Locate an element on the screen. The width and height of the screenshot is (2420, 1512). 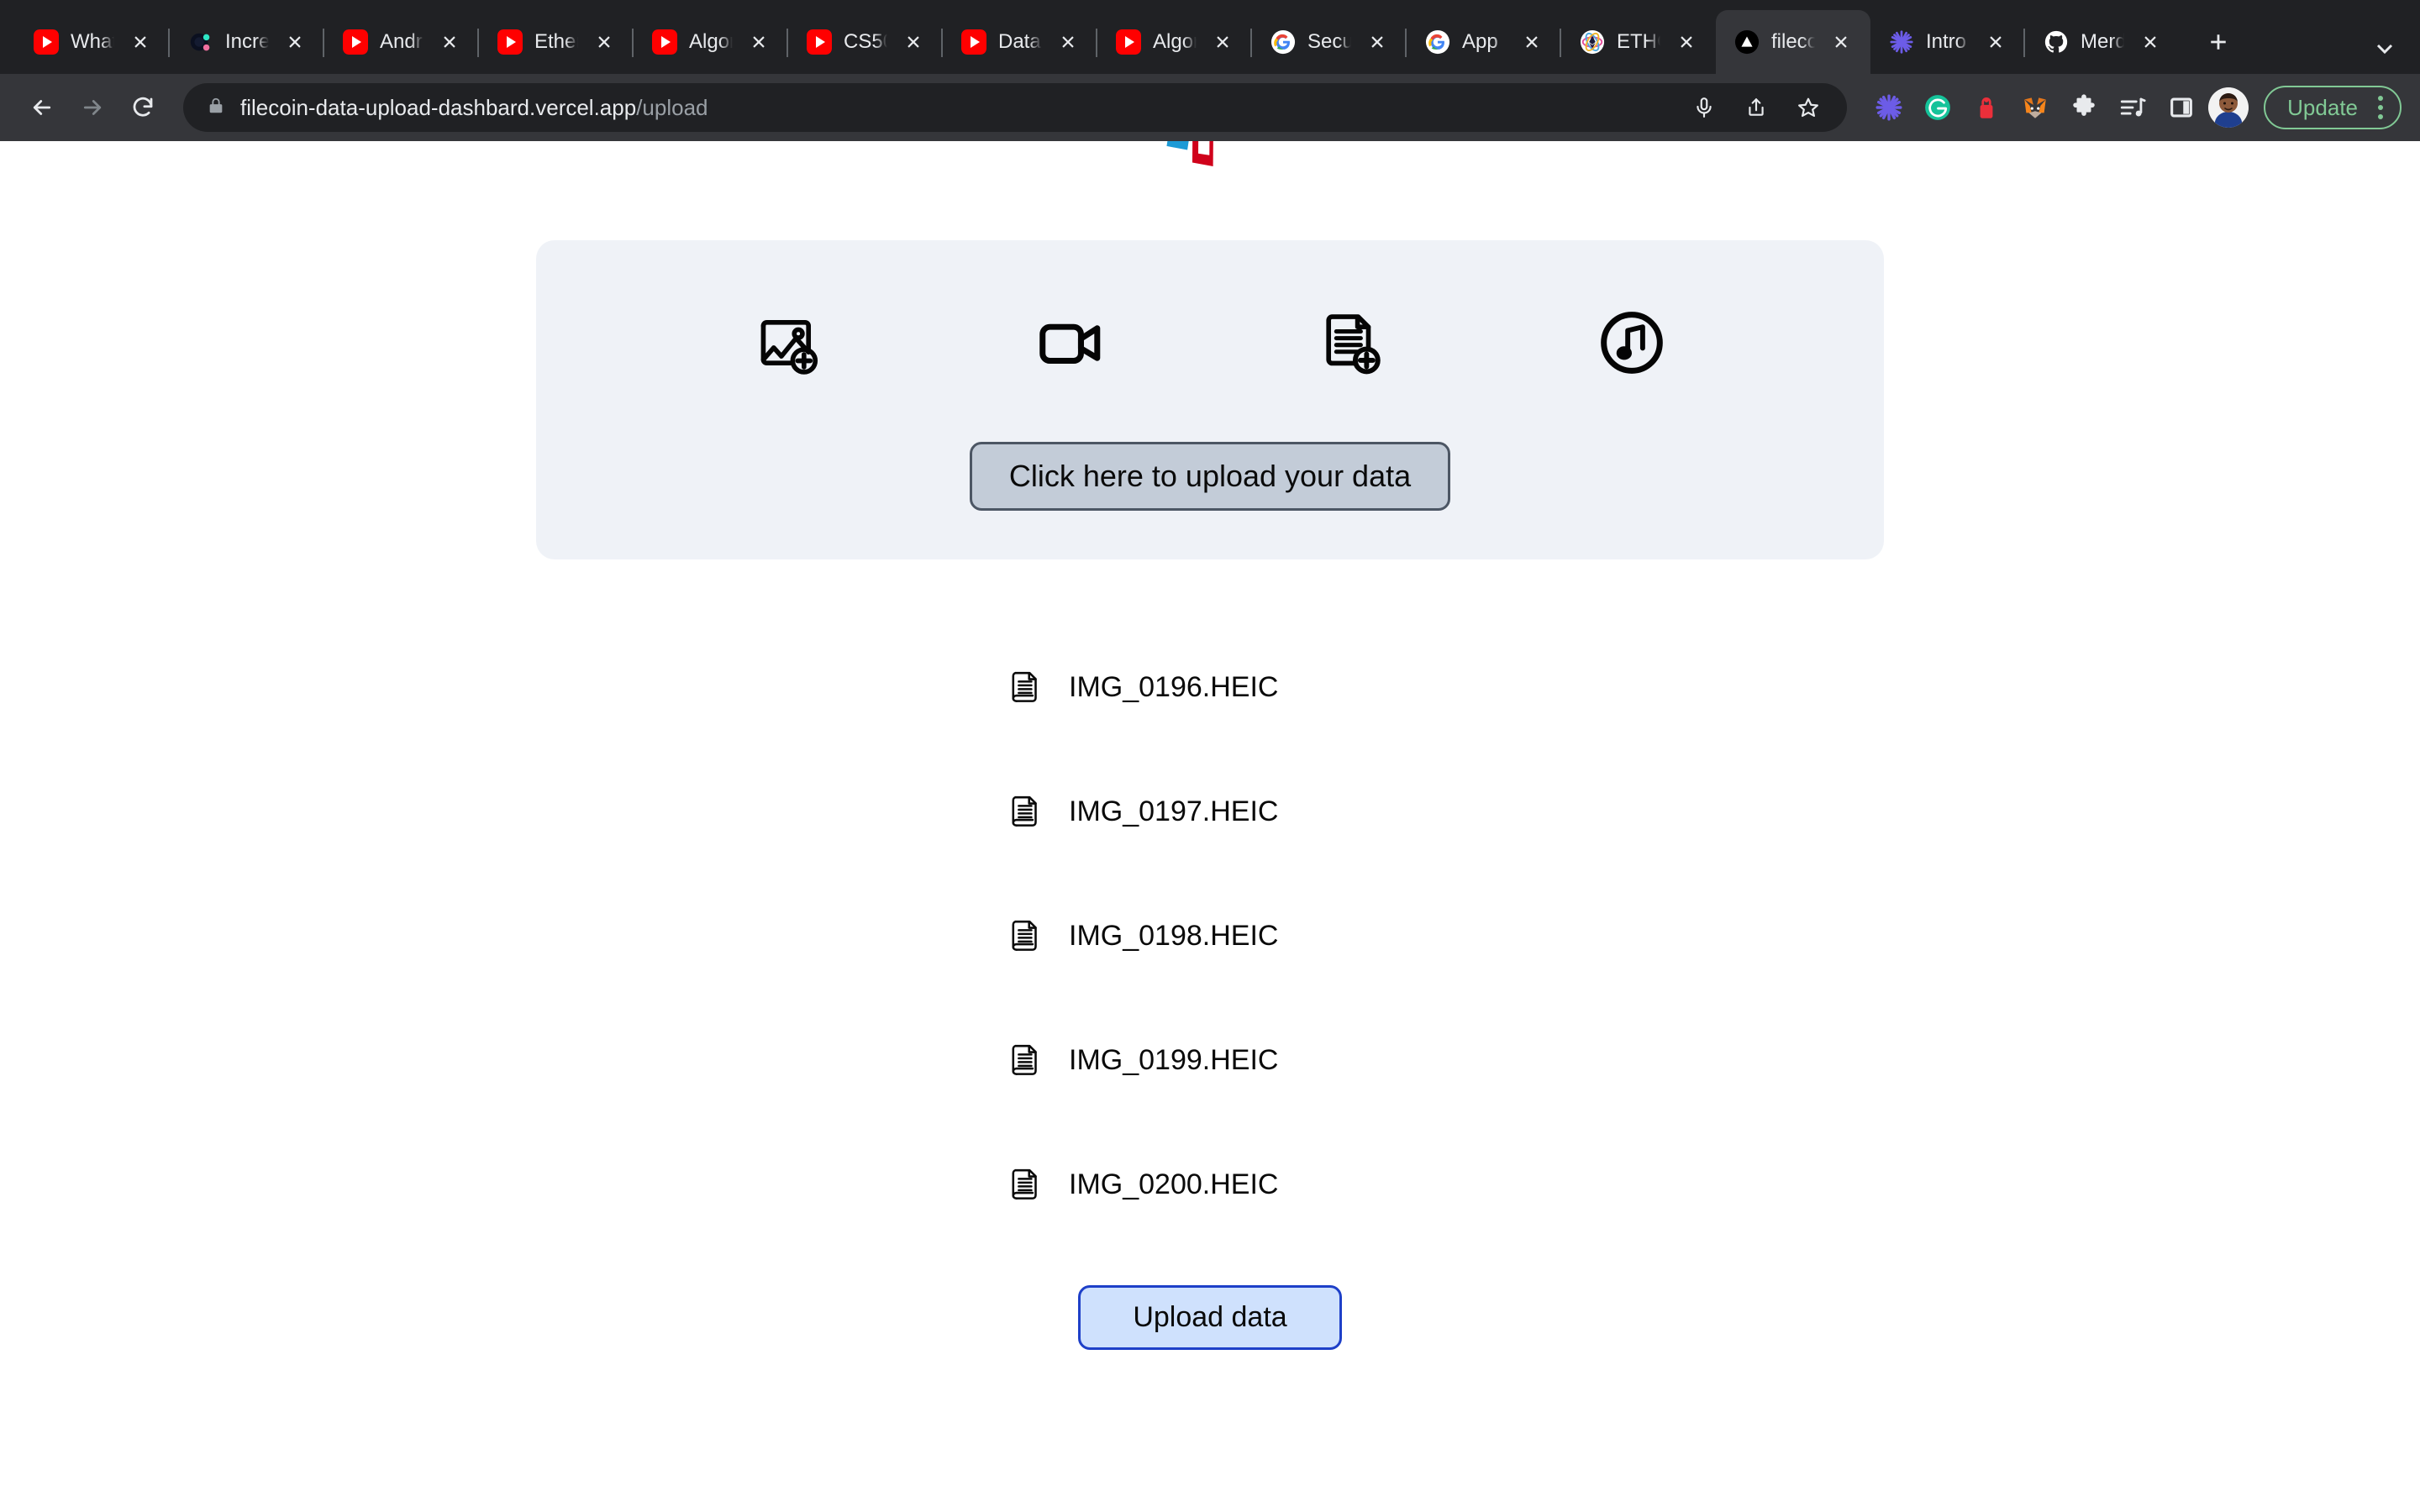
lock-icon is located at coordinates (216, 108).